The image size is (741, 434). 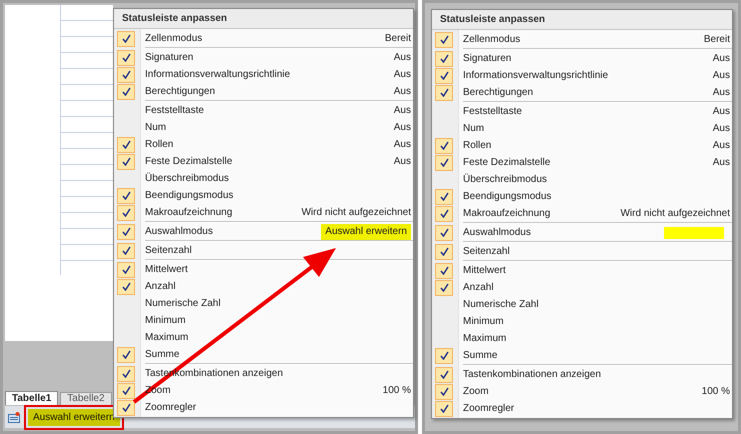 I want to click on menu-item: Tastenkombinationen anzeigen, so click(x=582, y=374).